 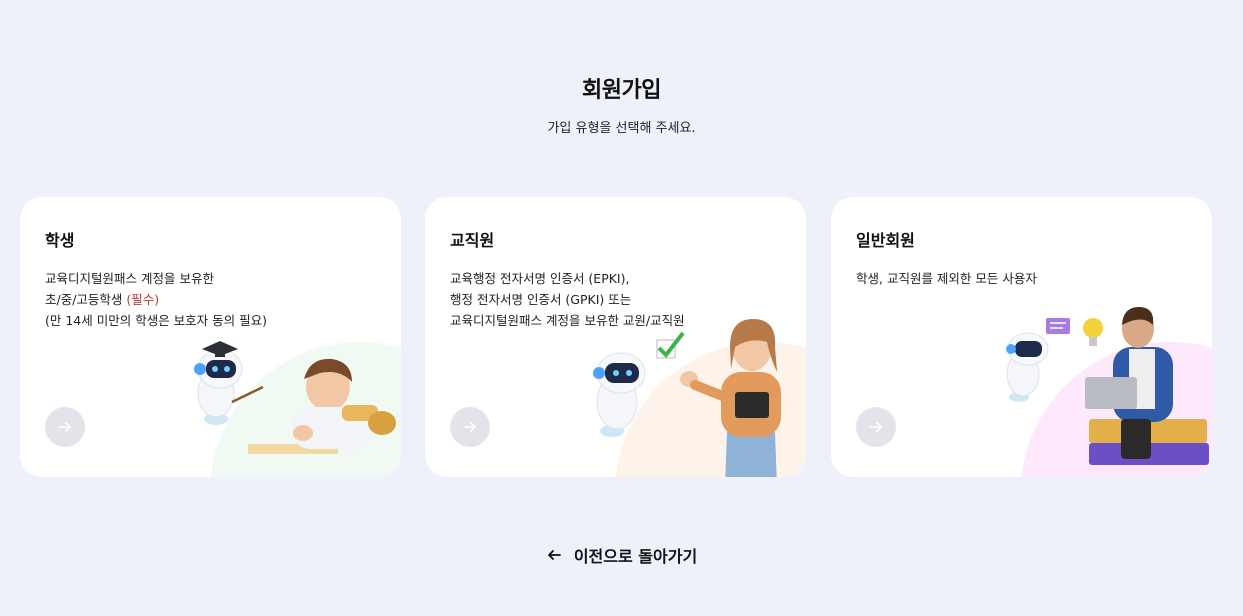 I want to click on card-desc-line: 교육디지털원패스 계정을 보유한 교원/교직원, so click(x=567, y=320).